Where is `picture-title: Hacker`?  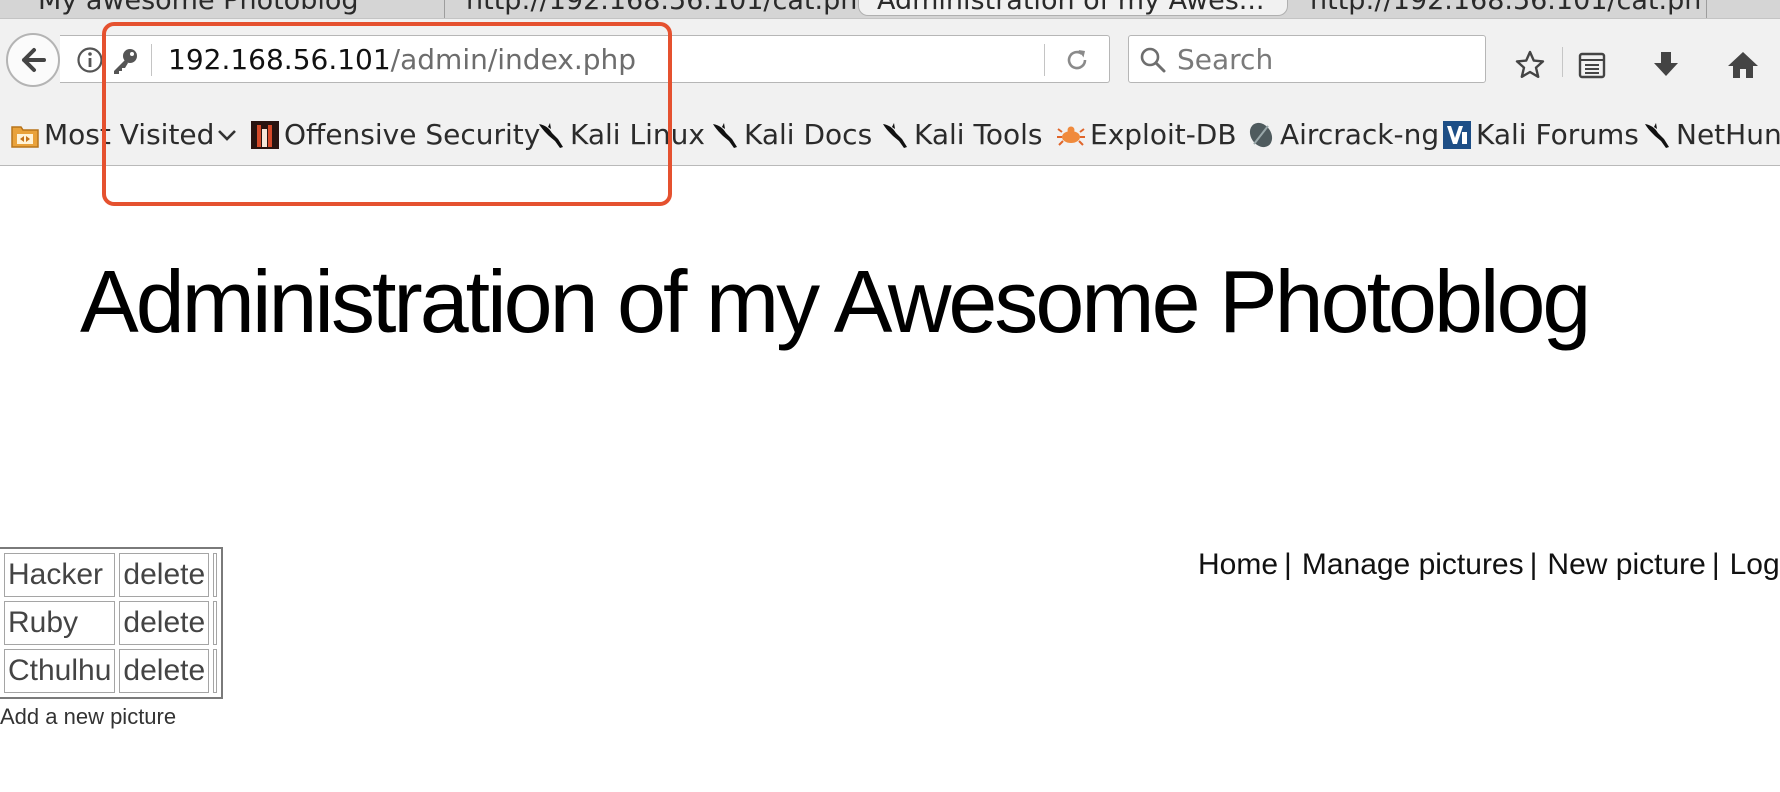
picture-title: Hacker is located at coordinates (60, 575).